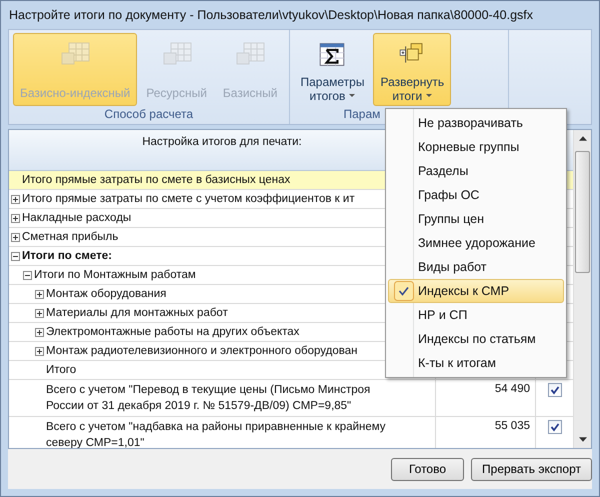 Image resolution: width=600 pixels, height=497 pixels. What do you see at coordinates (512, 389) in the screenshot?
I see `amount-cell: 54 490` at bounding box center [512, 389].